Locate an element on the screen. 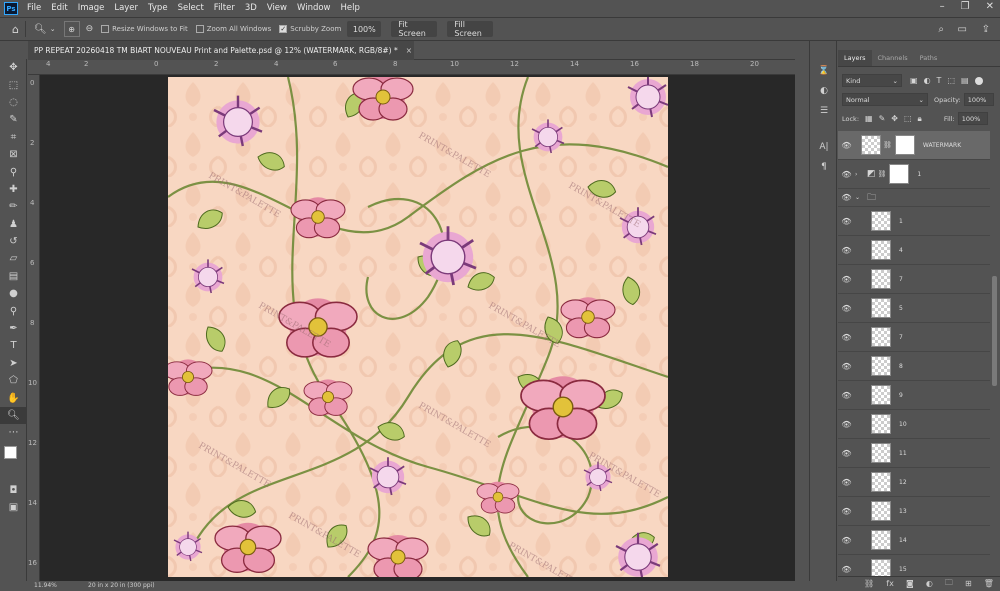 The width and height of the screenshot is (1000, 591). workspace-icon: ▭ is located at coordinates (962, 29).